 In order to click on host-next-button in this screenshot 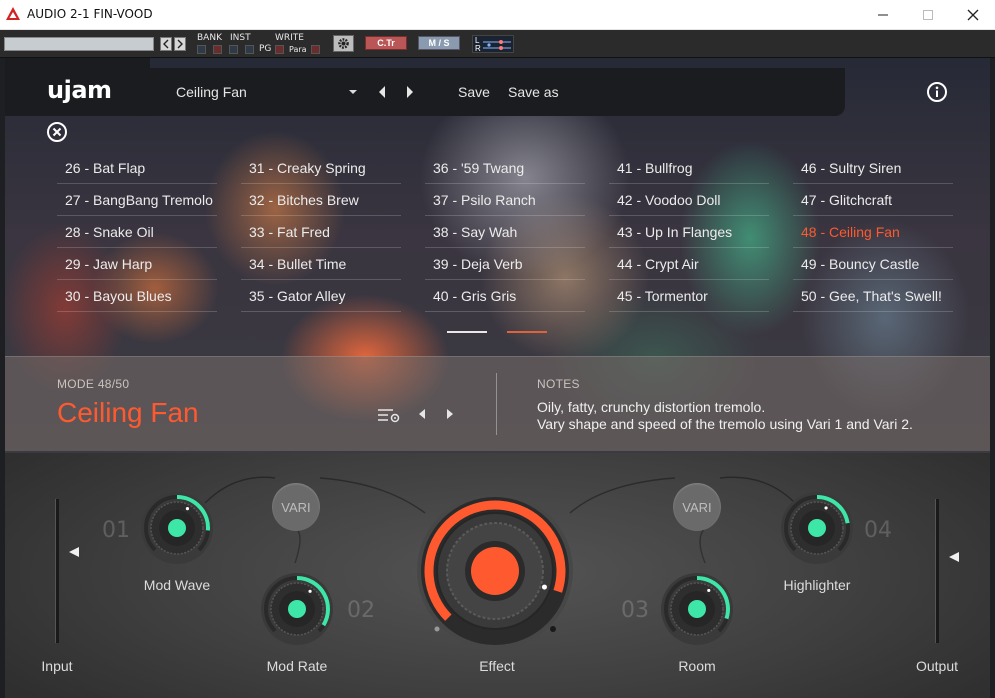, I will do `click(180, 44)`.